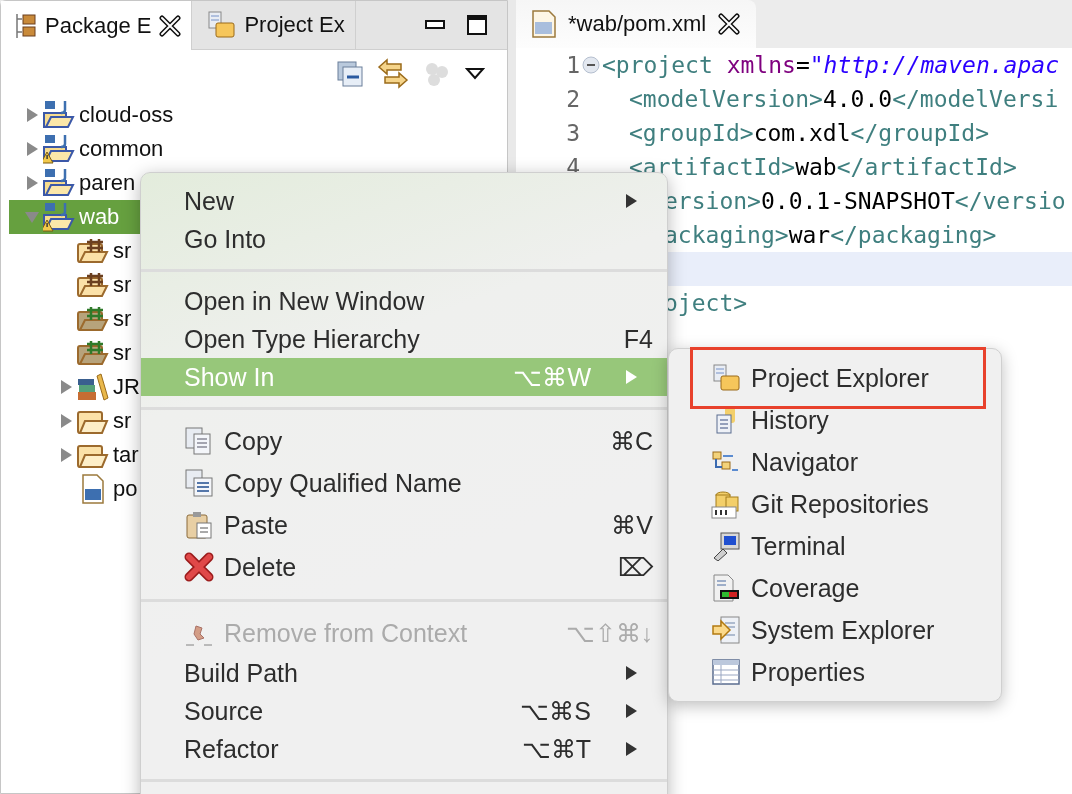 This screenshot has width=1072, height=794. I want to click on line-number: 2, so click(573, 99).